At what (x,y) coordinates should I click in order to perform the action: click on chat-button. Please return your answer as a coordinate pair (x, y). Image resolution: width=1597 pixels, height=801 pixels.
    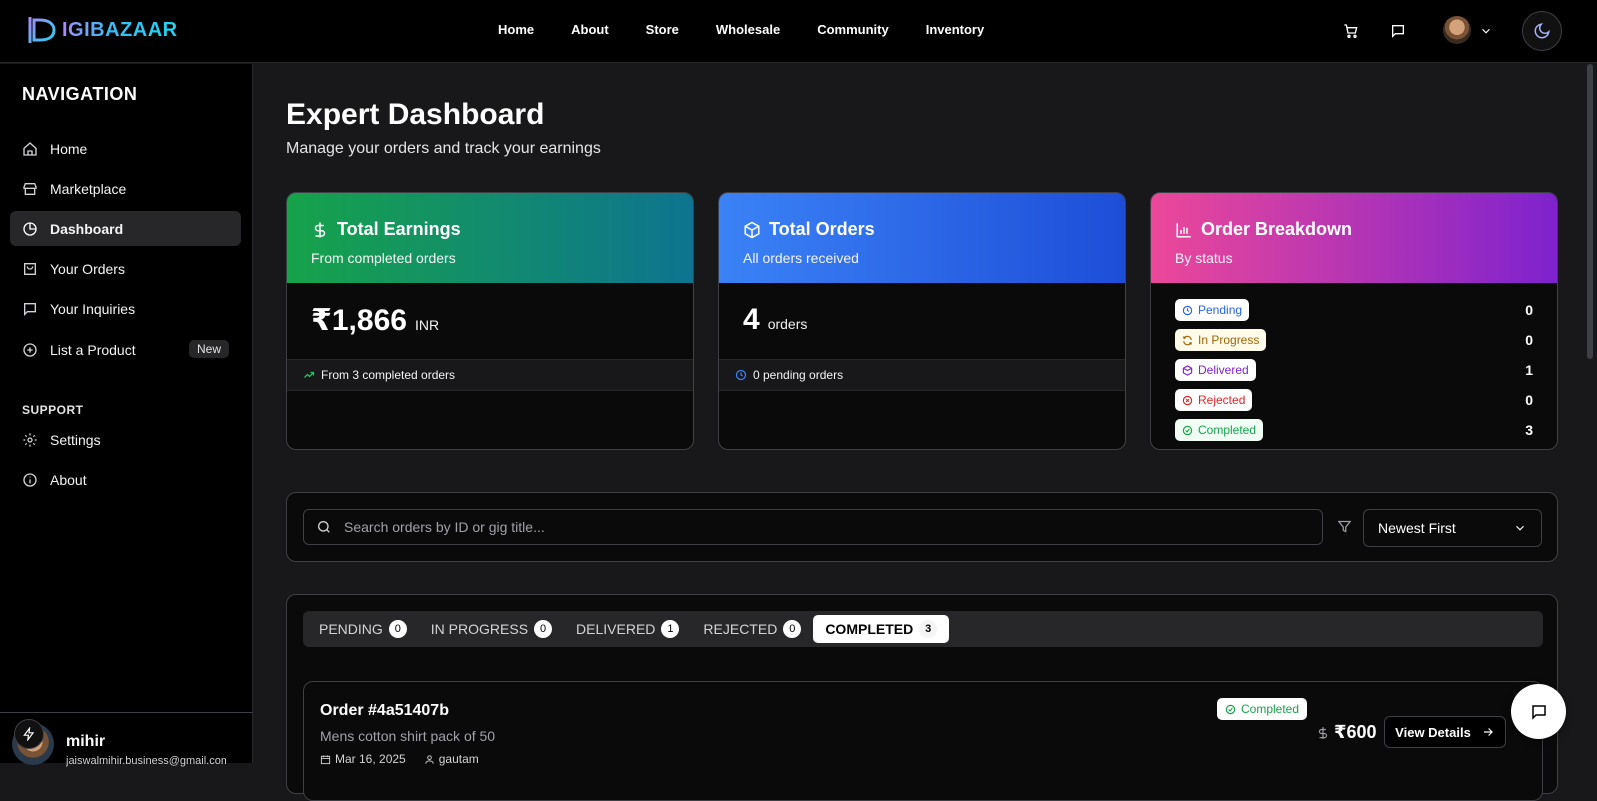
    Looking at the image, I should click on (1538, 711).